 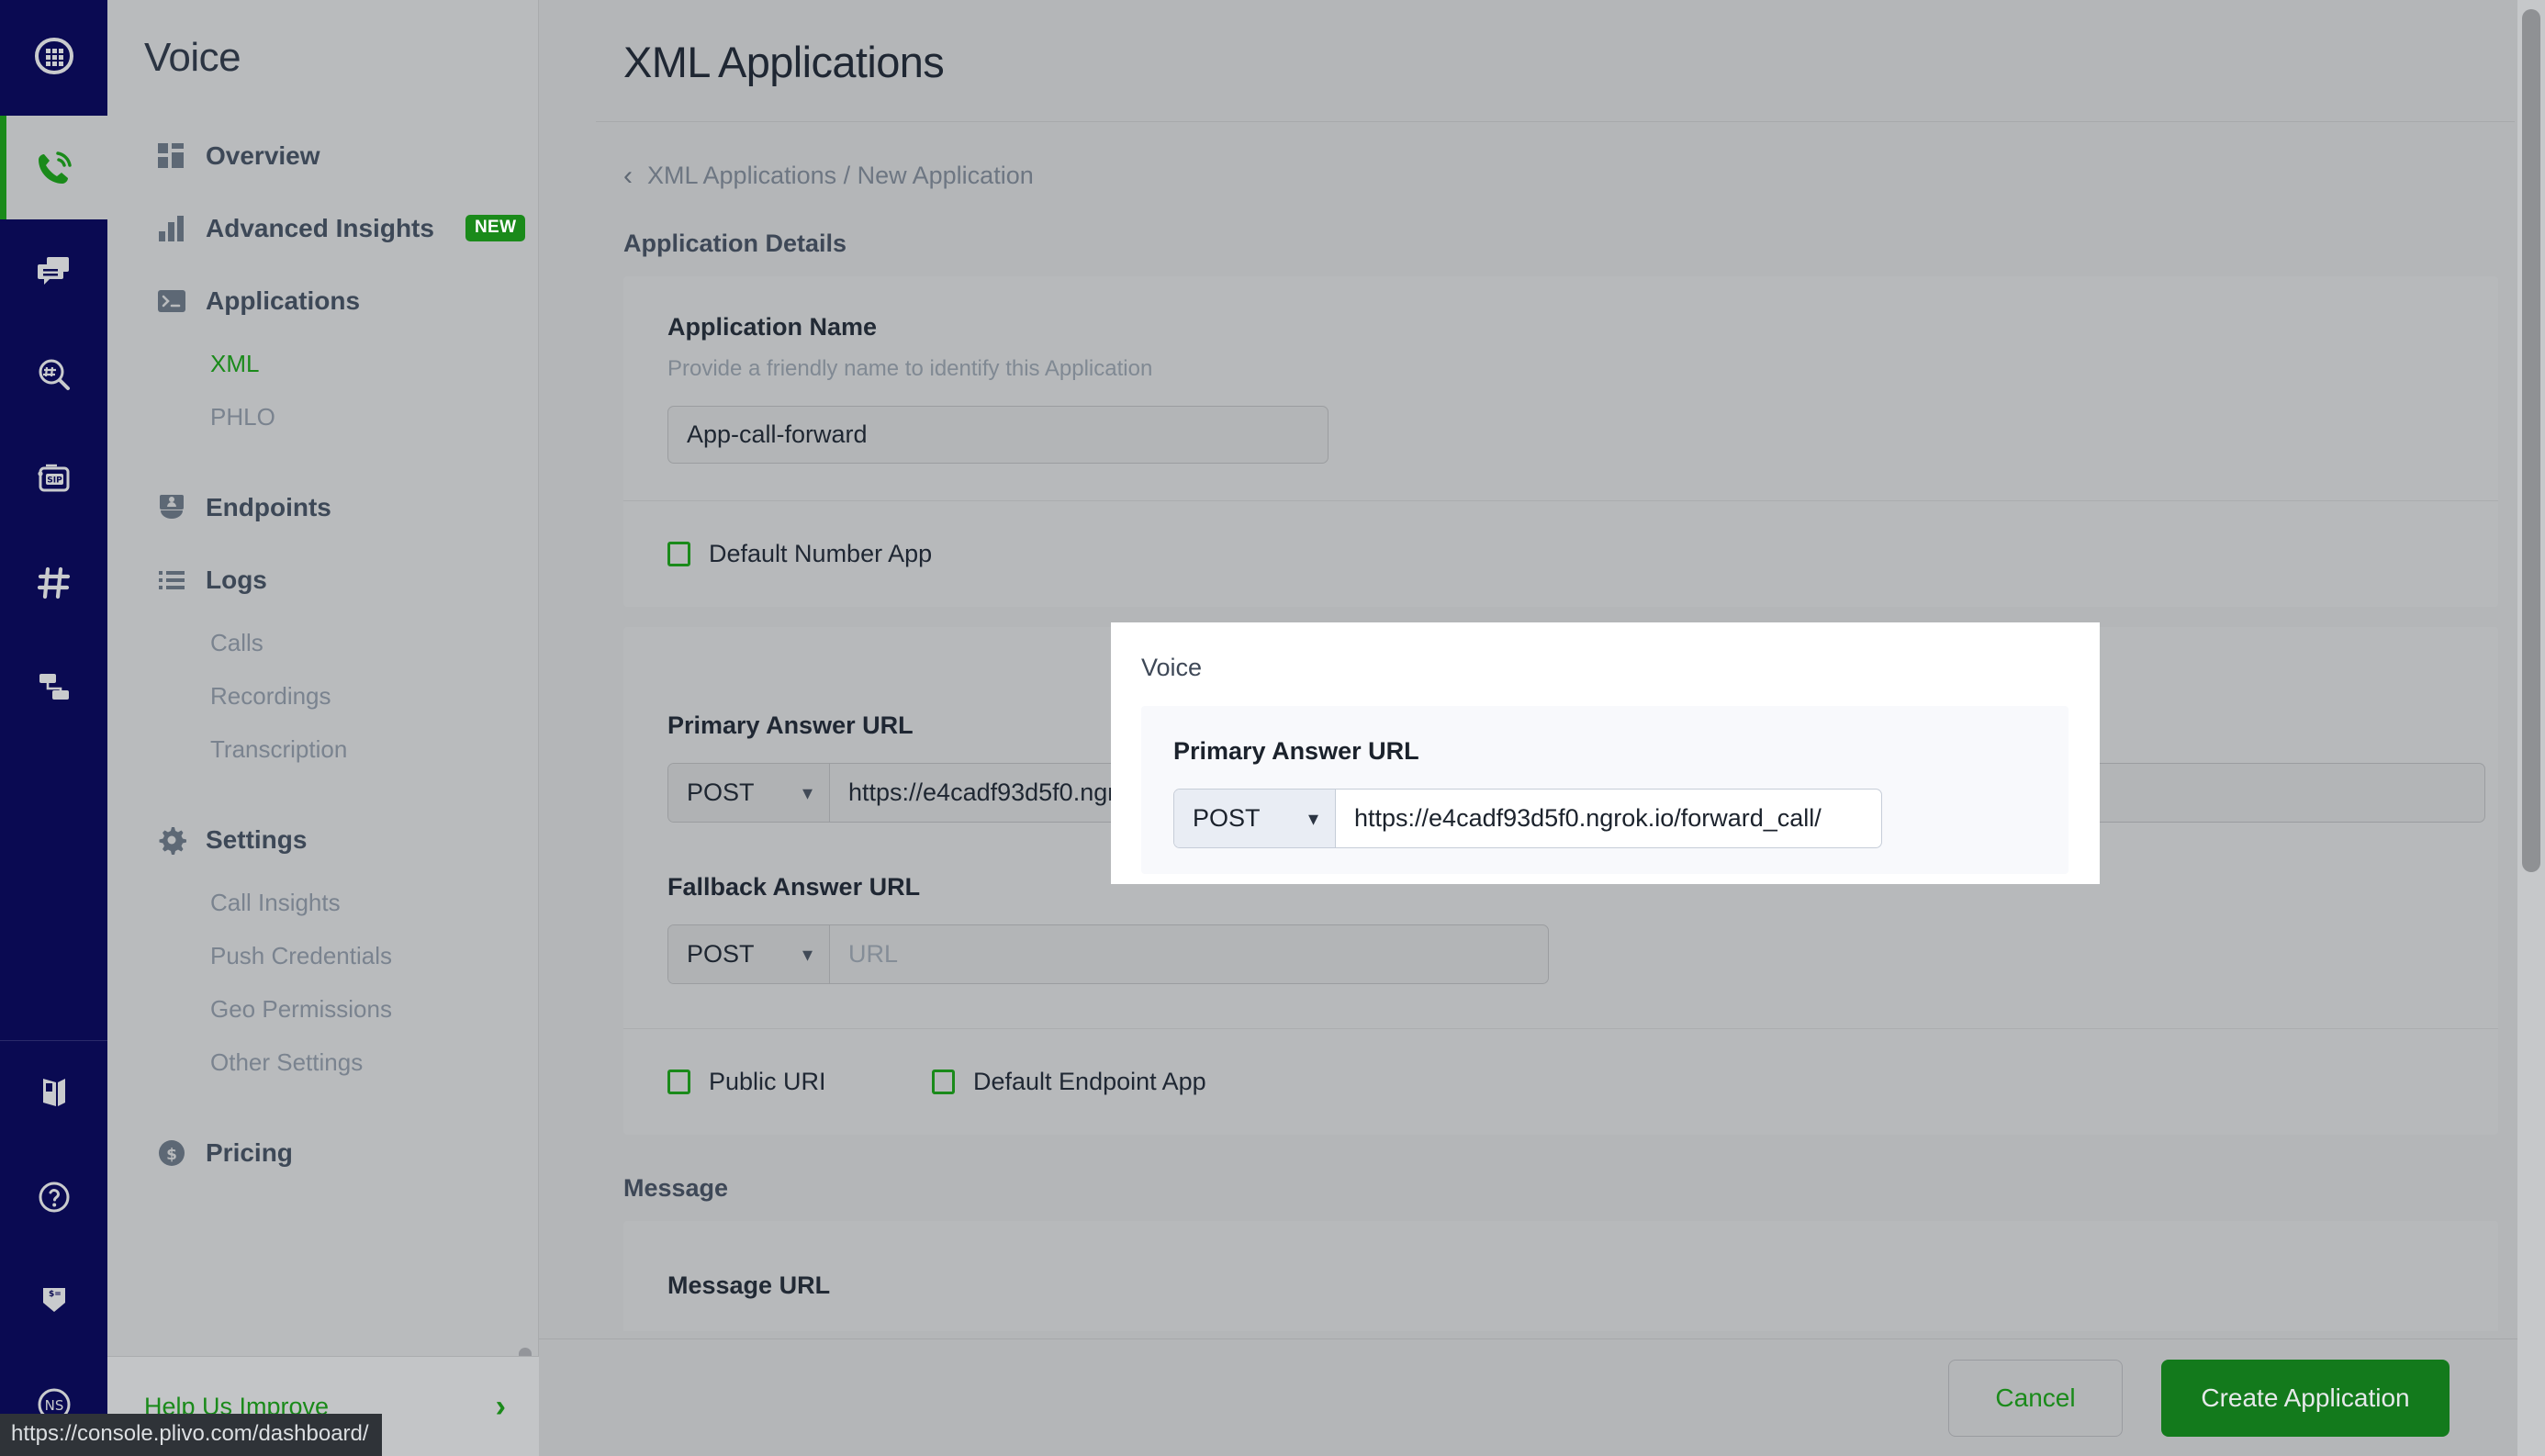 What do you see at coordinates (1089, 1081) in the screenshot?
I see `default-endpoint-app-label: Default Endpoint App` at bounding box center [1089, 1081].